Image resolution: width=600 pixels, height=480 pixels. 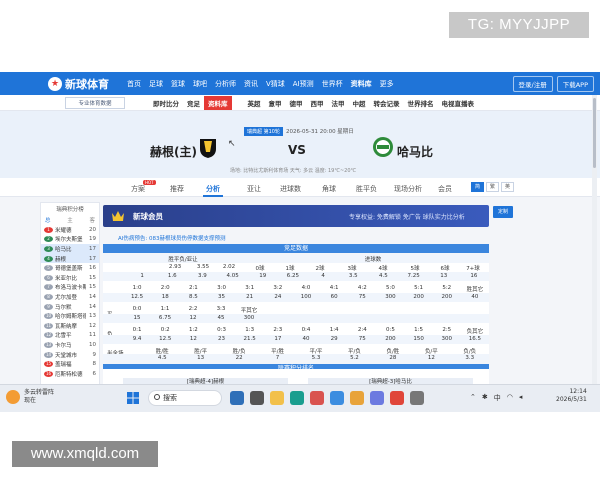 What do you see at coordinates (30, 397) in the screenshot?
I see `weather-widget: 多云转雷阵 现在` at bounding box center [30, 397].